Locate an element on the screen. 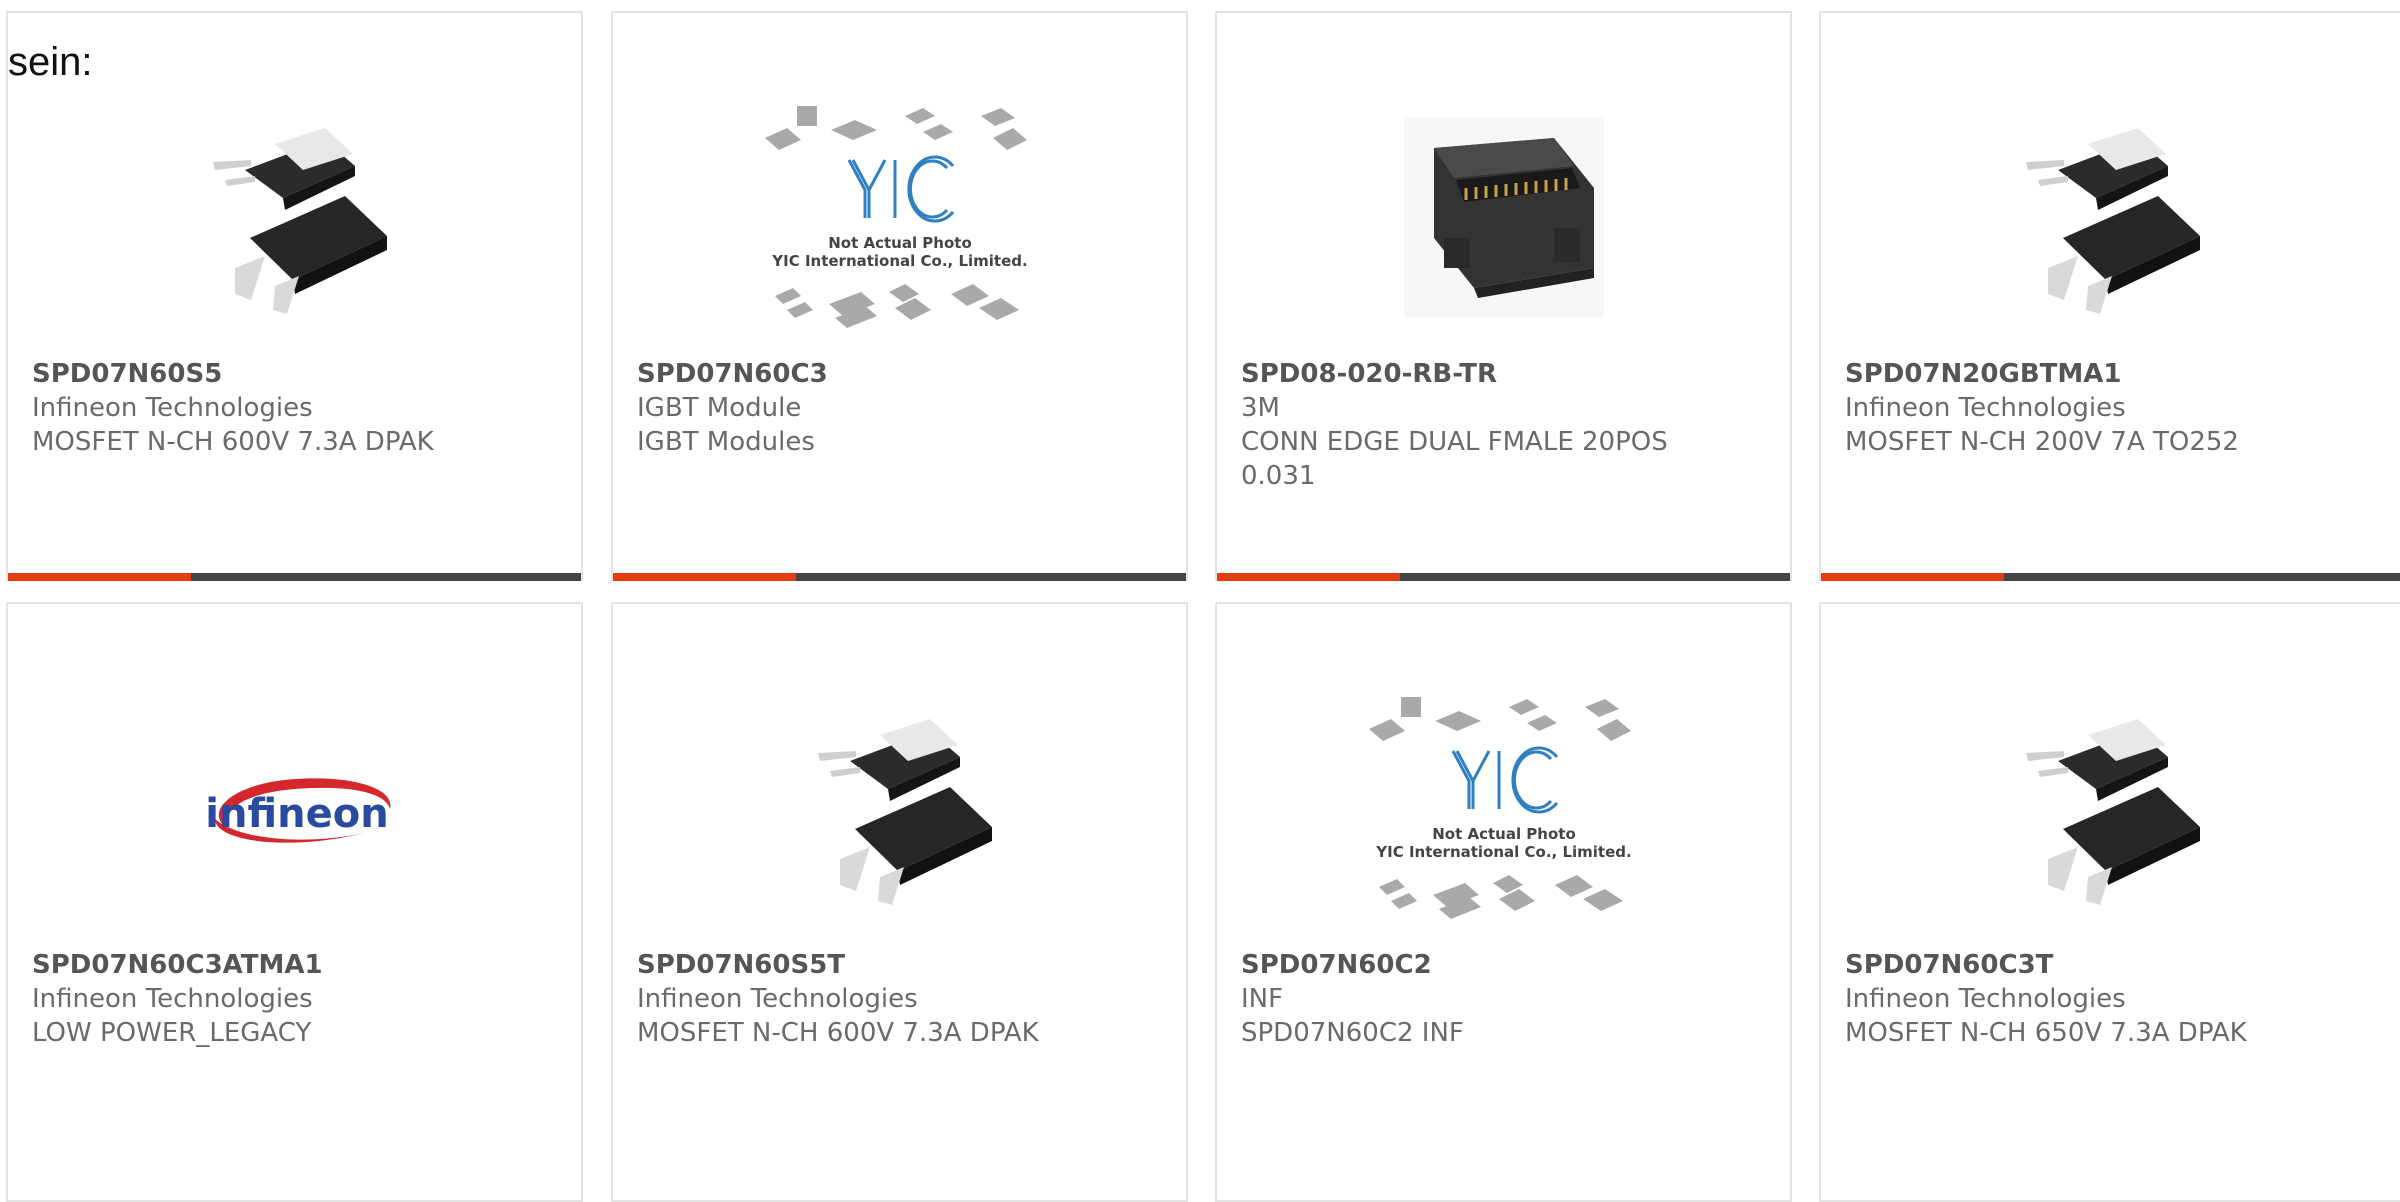  svg-text: infineon is located at coordinates (296, 814).